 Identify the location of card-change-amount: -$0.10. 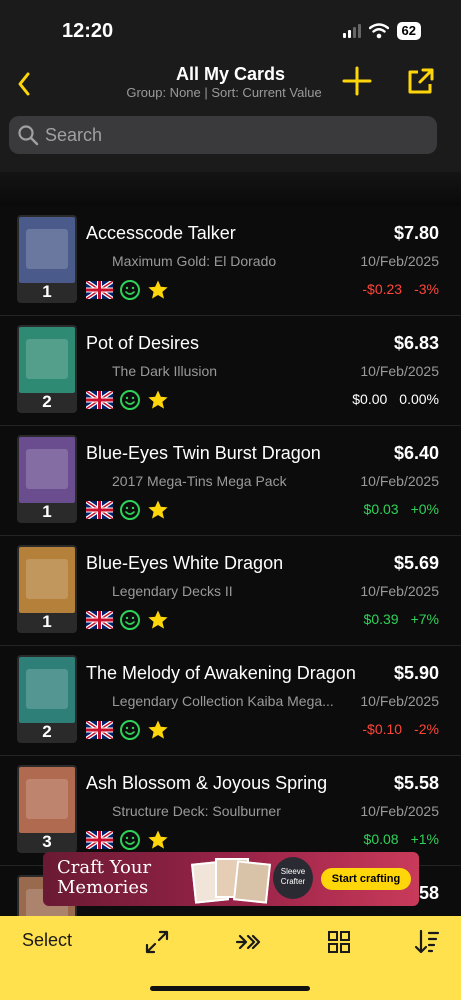
(382, 729).